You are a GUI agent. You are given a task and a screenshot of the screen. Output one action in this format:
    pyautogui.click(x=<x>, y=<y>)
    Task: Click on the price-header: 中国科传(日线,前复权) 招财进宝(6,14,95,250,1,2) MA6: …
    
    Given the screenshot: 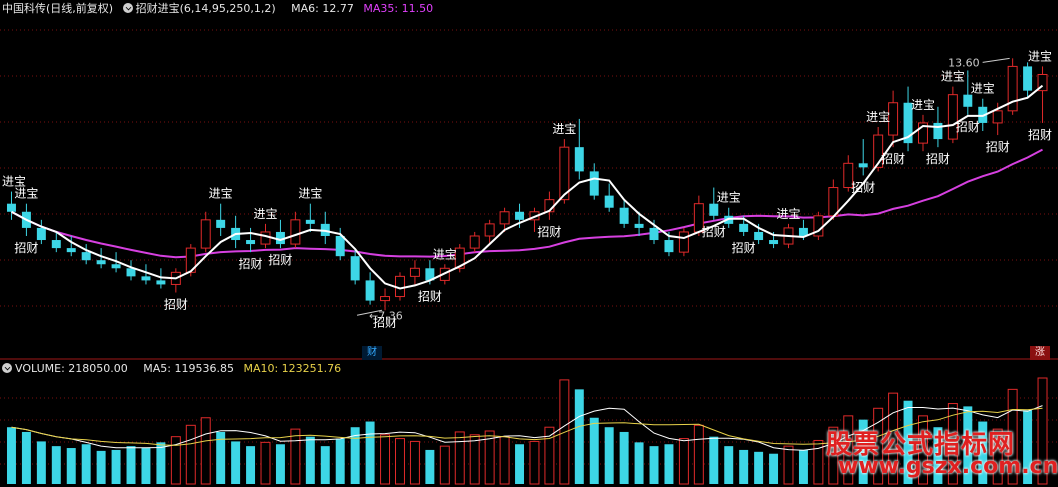 What is the action you would take?
    pyautogui.click(x=220, y=9)
    